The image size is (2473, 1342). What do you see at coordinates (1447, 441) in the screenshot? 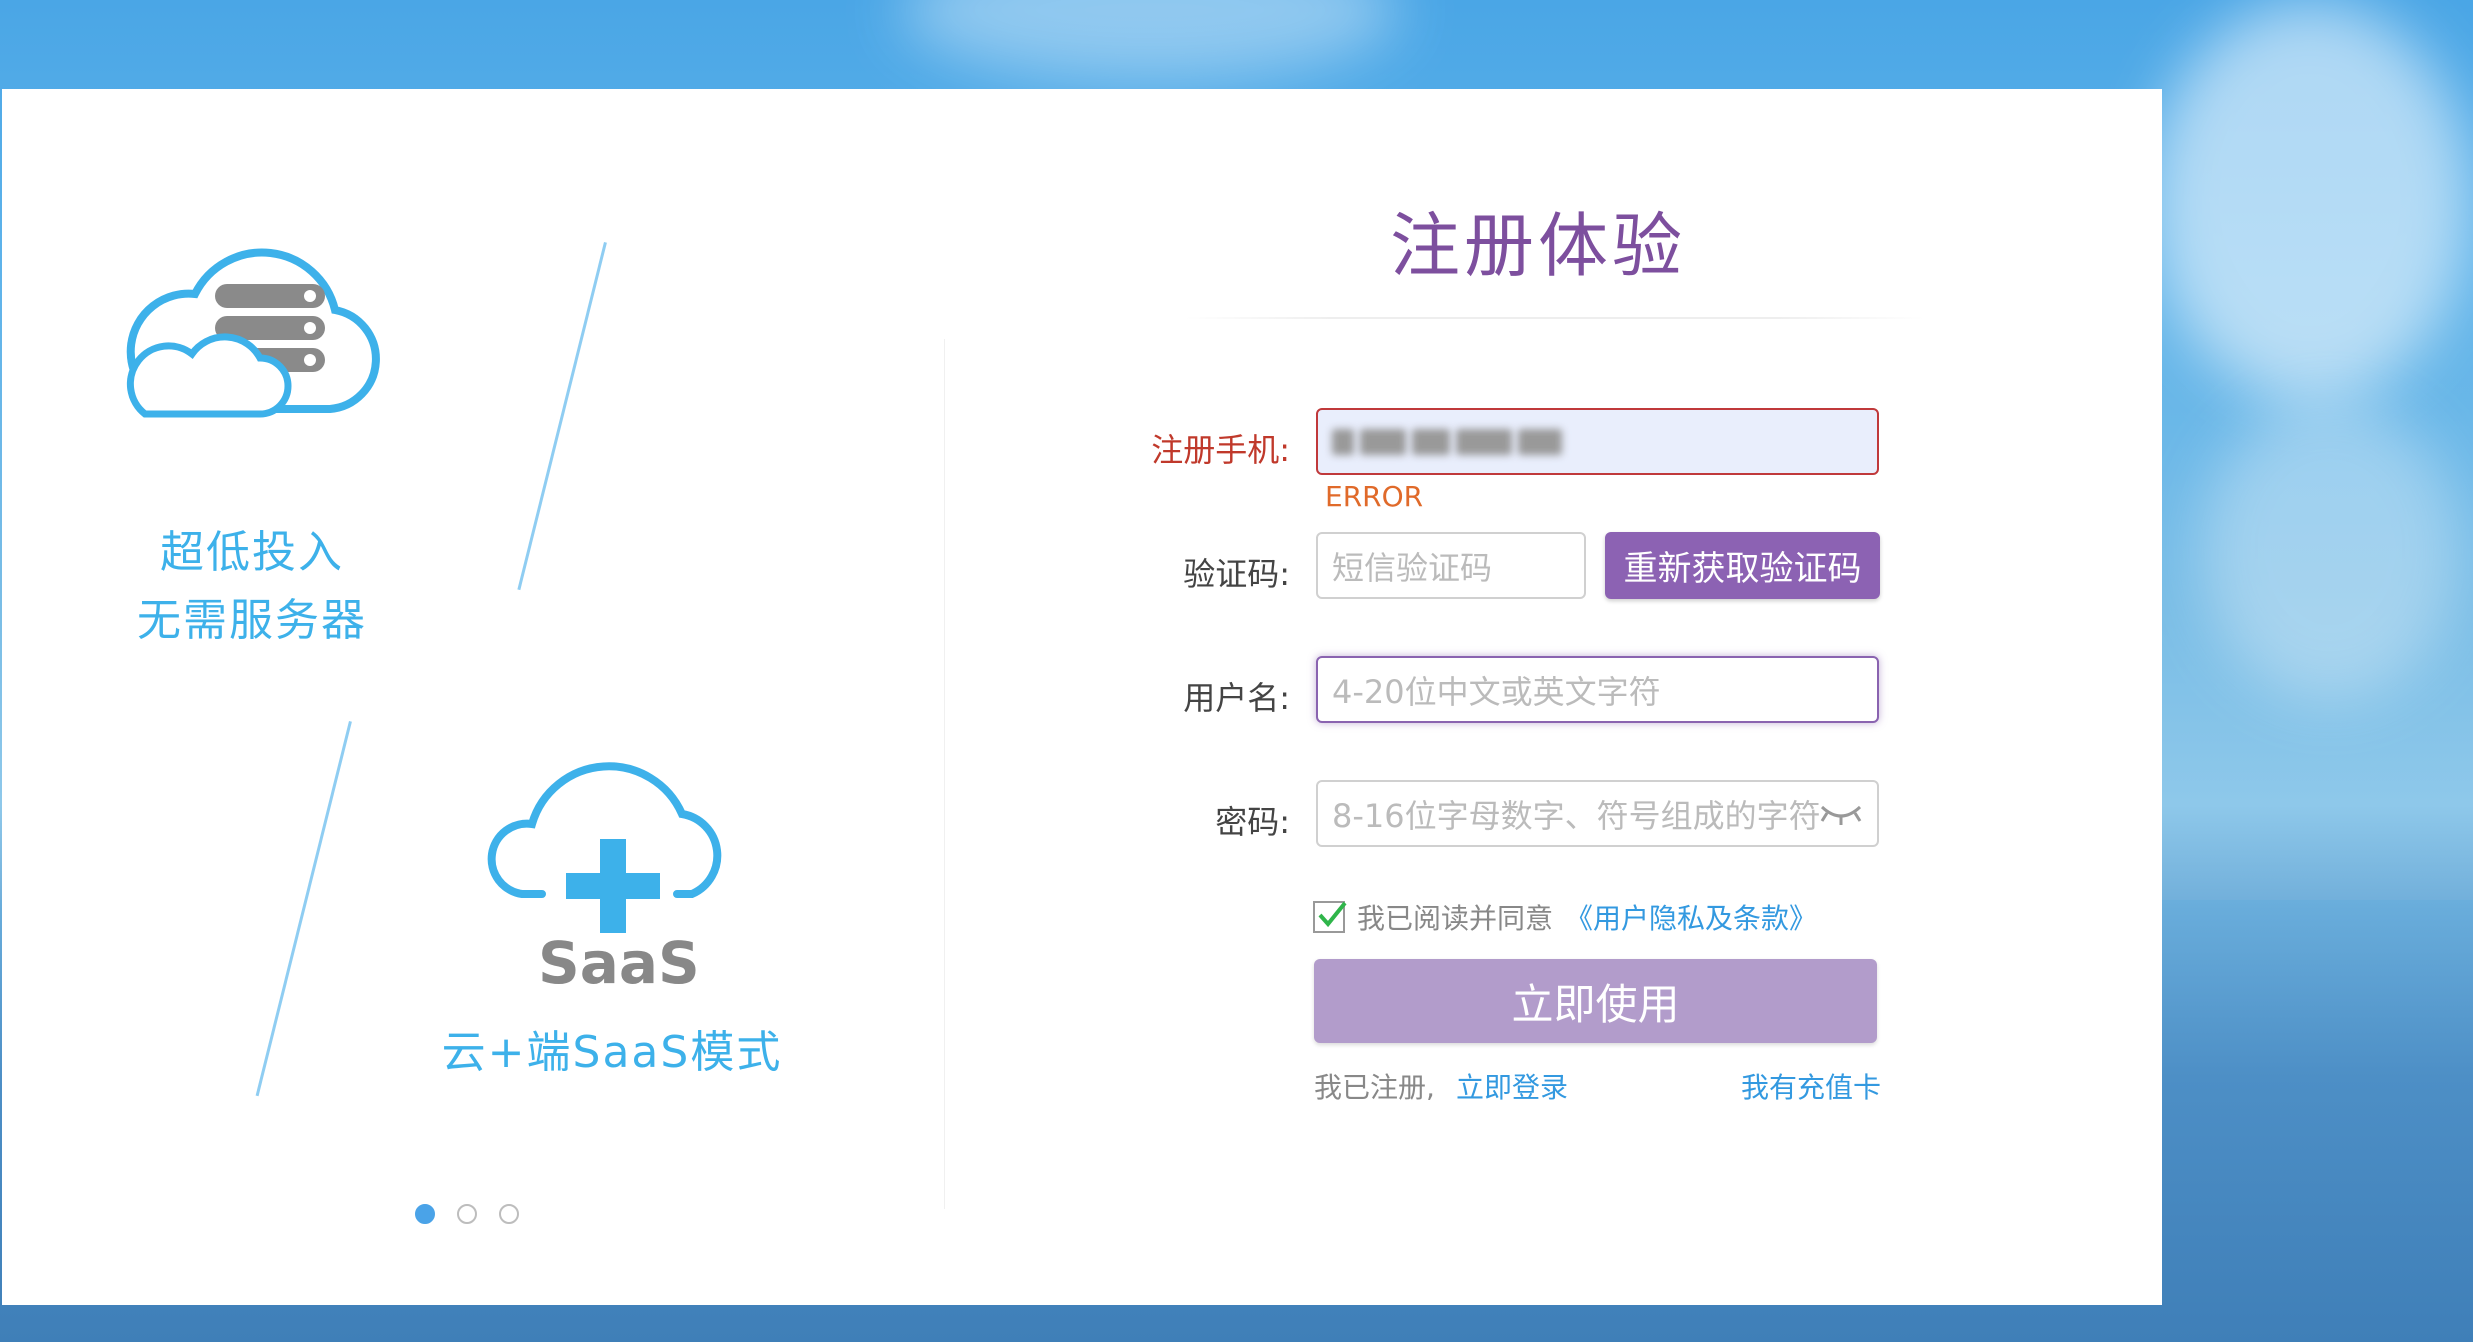
I see `phone-value-blurred` at bounding box center [1447, 441].